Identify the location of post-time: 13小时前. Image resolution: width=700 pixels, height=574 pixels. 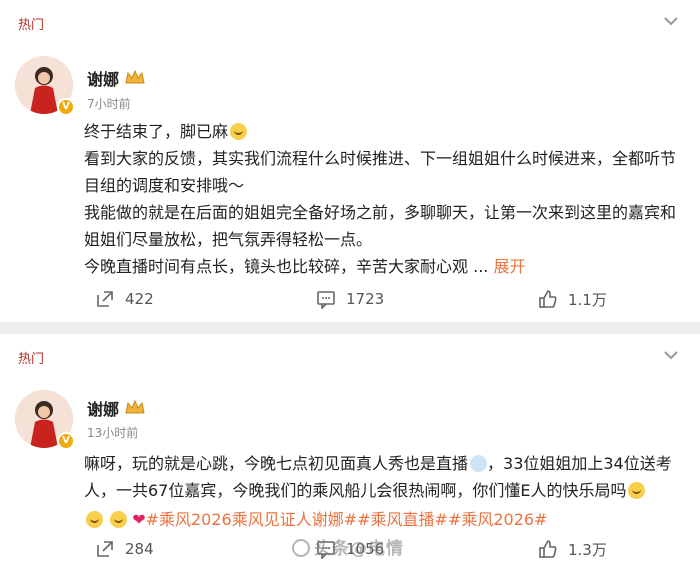
(113, 433).